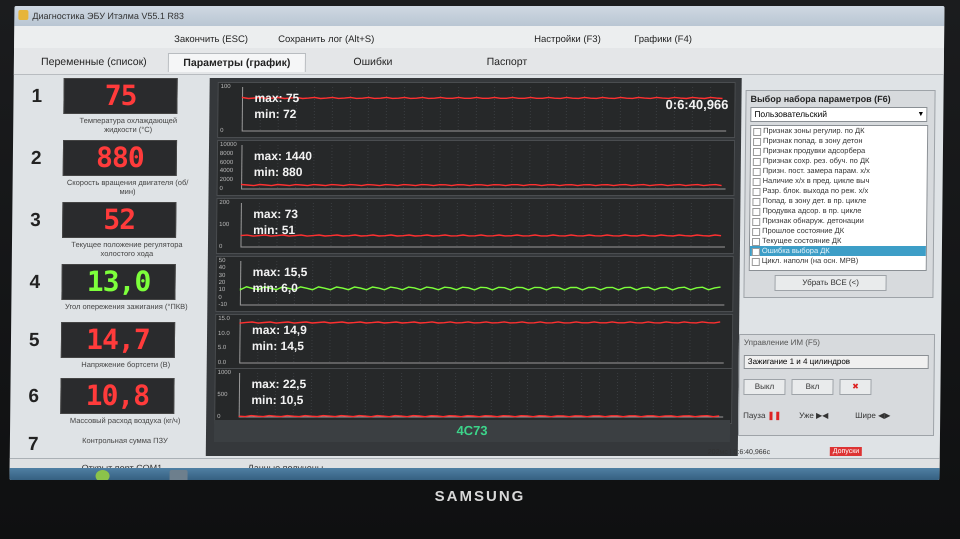 The image size is (960, 539). Describe the element at coordinates (839, 161) in the screenshot. I see `param-checklist-item: Признак сохр. рез. обуч. по ДК` at that location.